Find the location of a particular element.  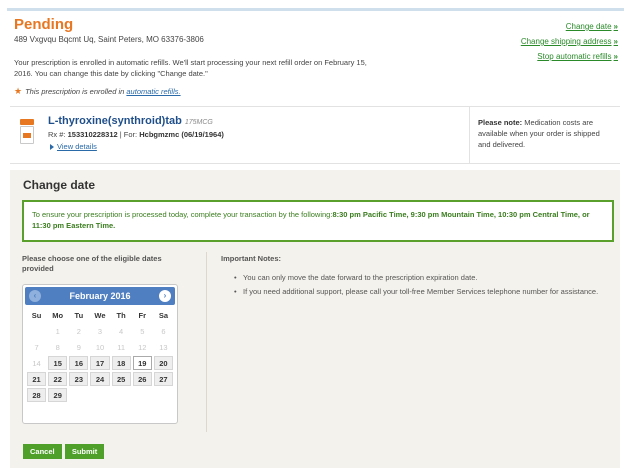

weekday-header: Fr is located at coordinates (142, 315).